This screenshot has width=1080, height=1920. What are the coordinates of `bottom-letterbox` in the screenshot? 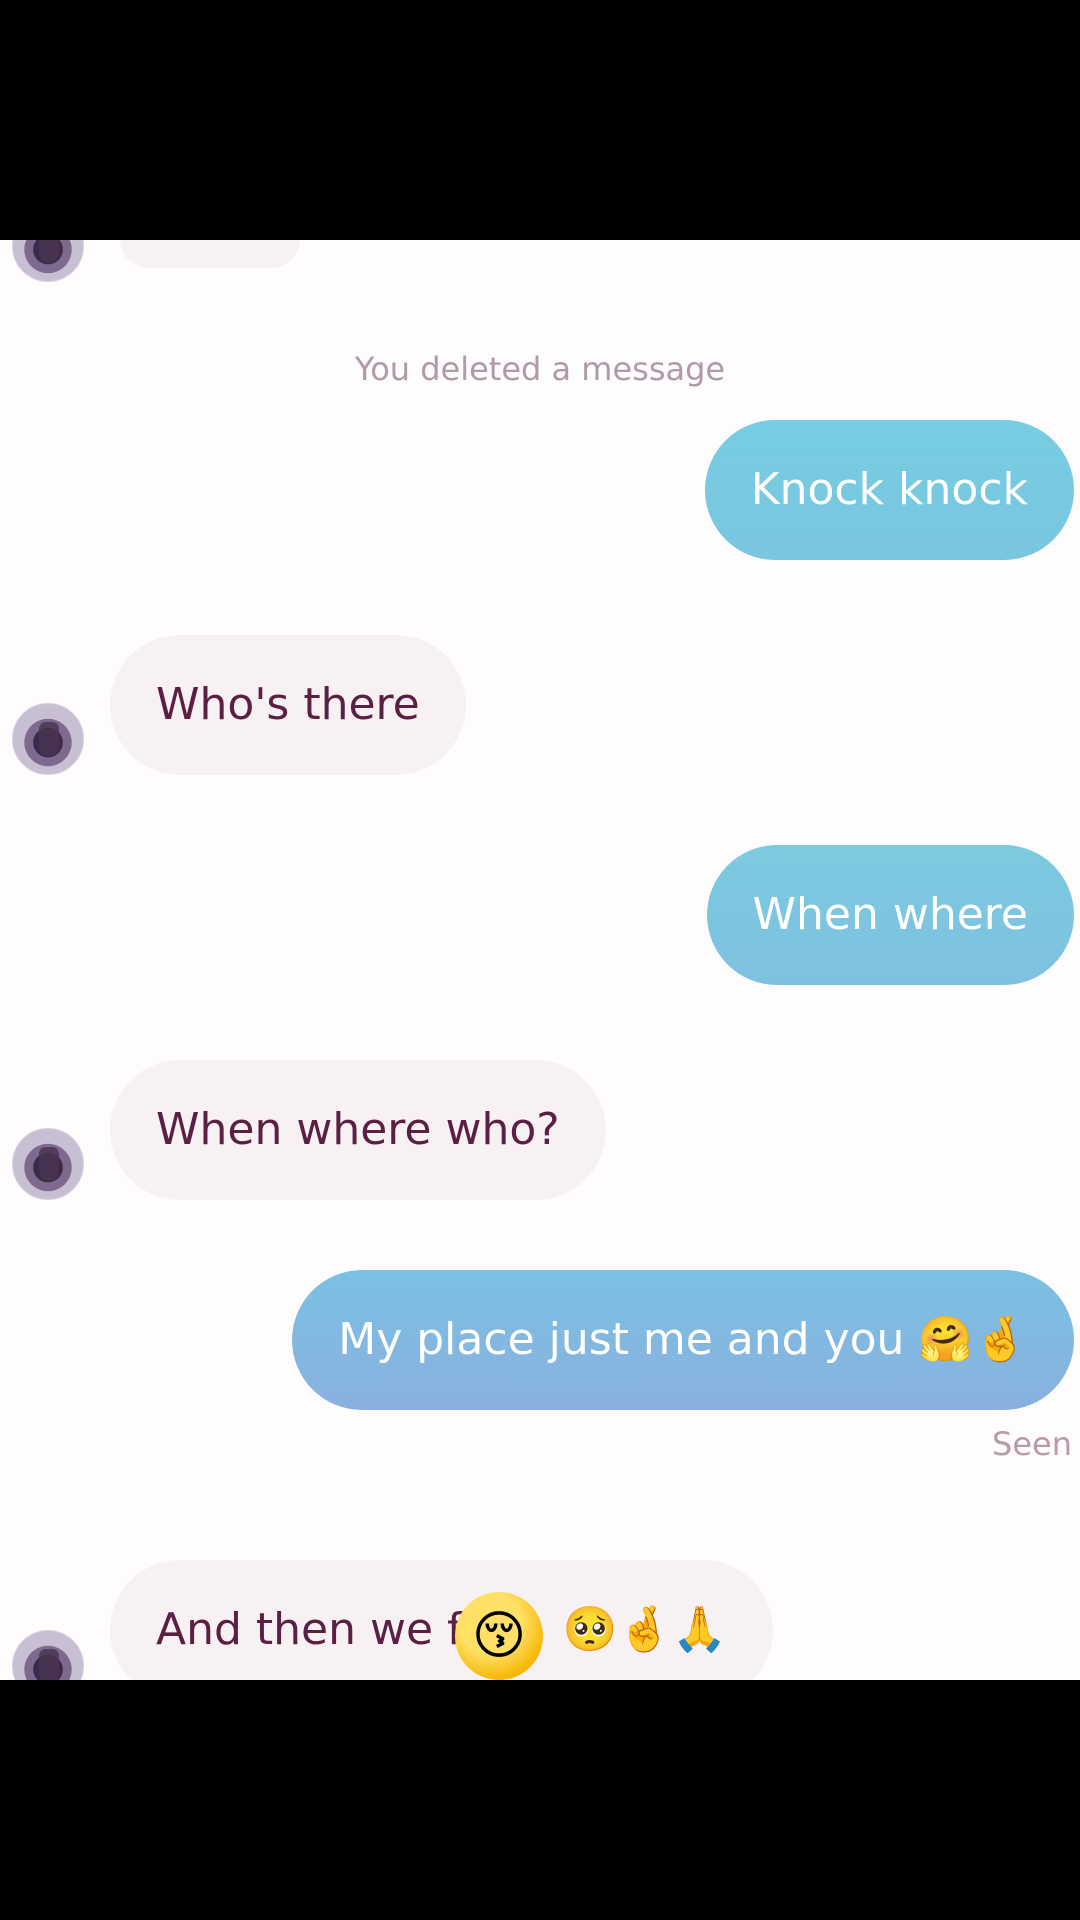 It's located at (540, 1800).